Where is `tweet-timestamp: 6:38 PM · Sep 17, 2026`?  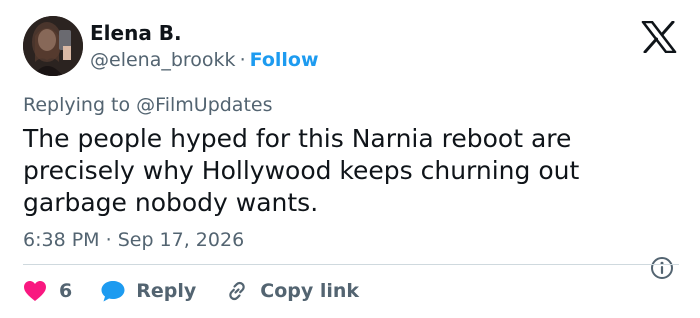 tweet-timestamp: 6:38 PM · Sep 17, 2026 is located at coordinates (133, 240).